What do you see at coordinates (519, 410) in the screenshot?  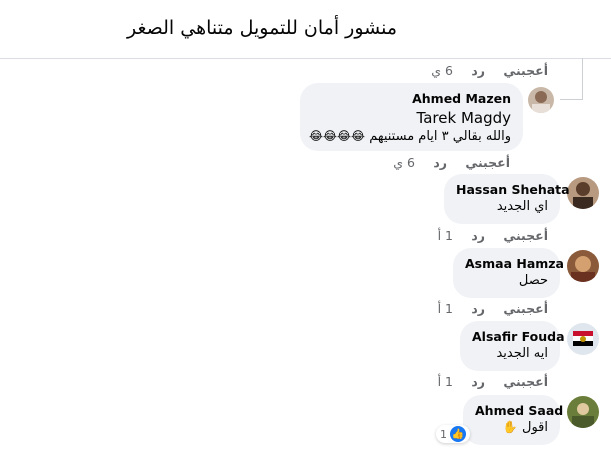 I see `comment-author: Ahmed Saad` at bounding box center [519, 410].